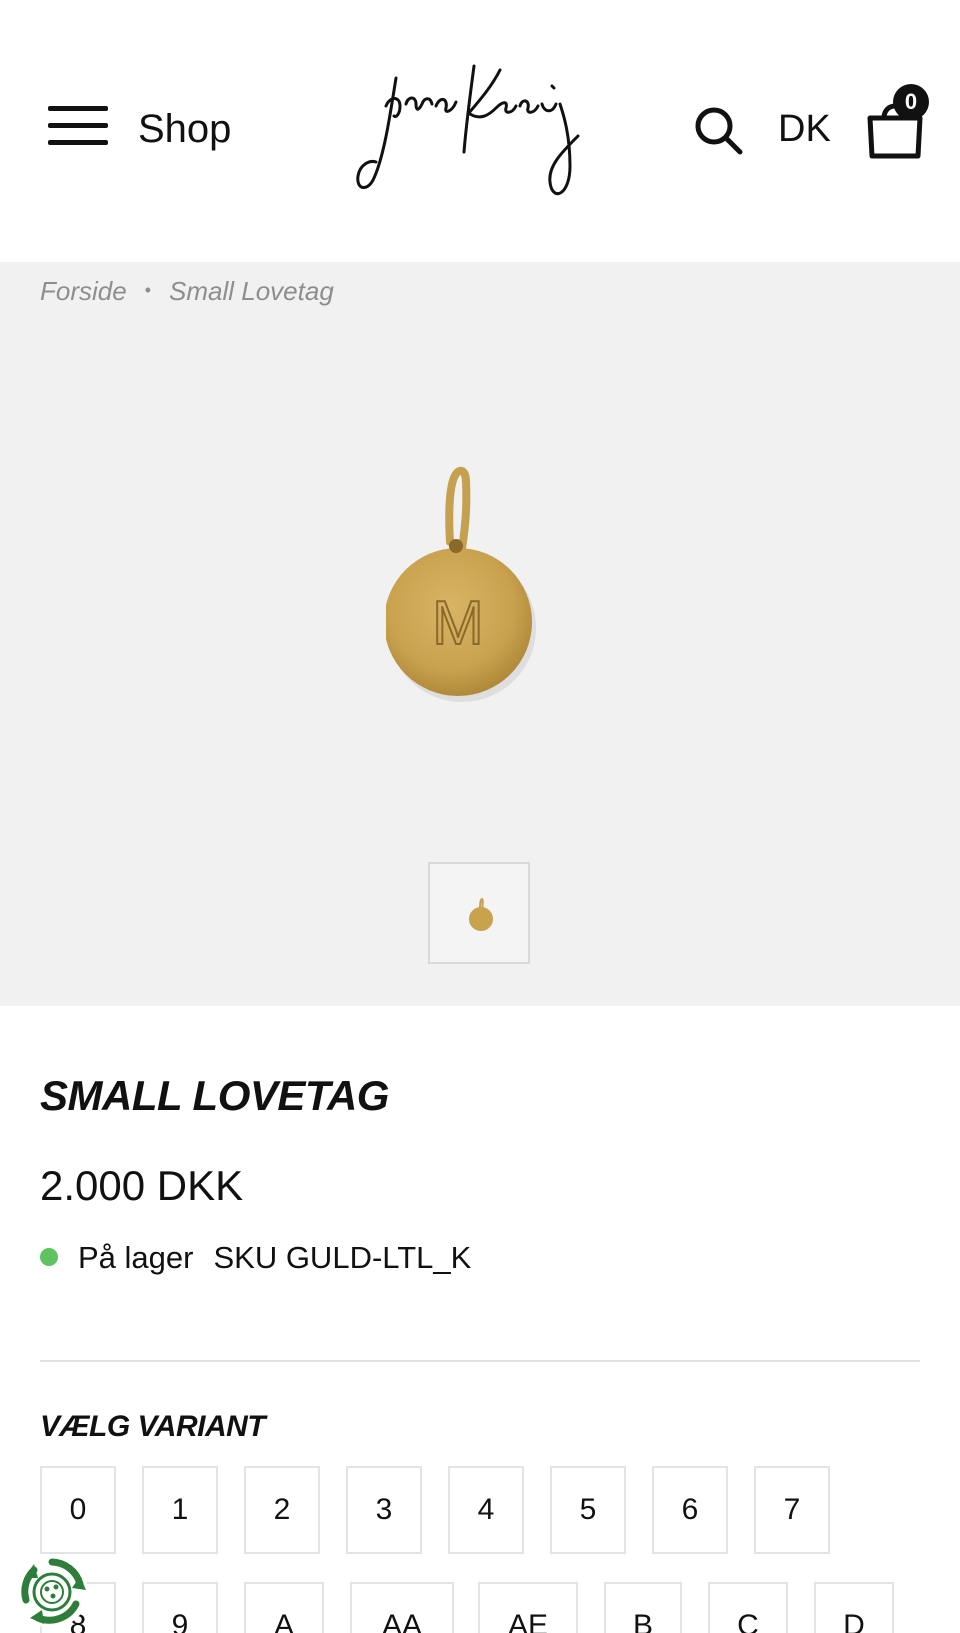 This screenshot has height=1633, width=960. What do you see at coordinates (402, 1607) in the screenshot?
I see `variant-option: AA` at bounding box center [402, 1607].